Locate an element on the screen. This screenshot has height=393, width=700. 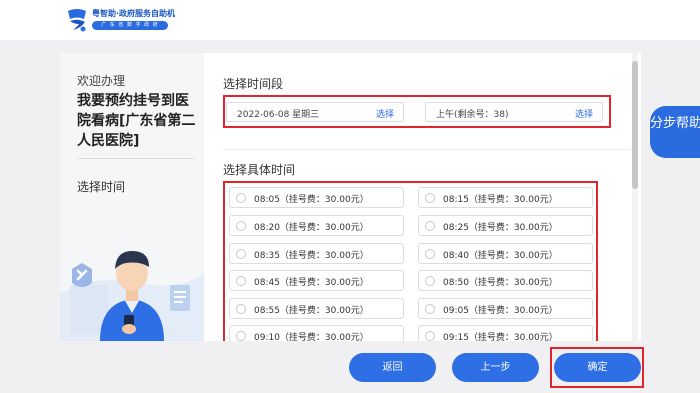
time-slot: 08:05（挂号费：30.00元） is located at coordinates (316, 197).